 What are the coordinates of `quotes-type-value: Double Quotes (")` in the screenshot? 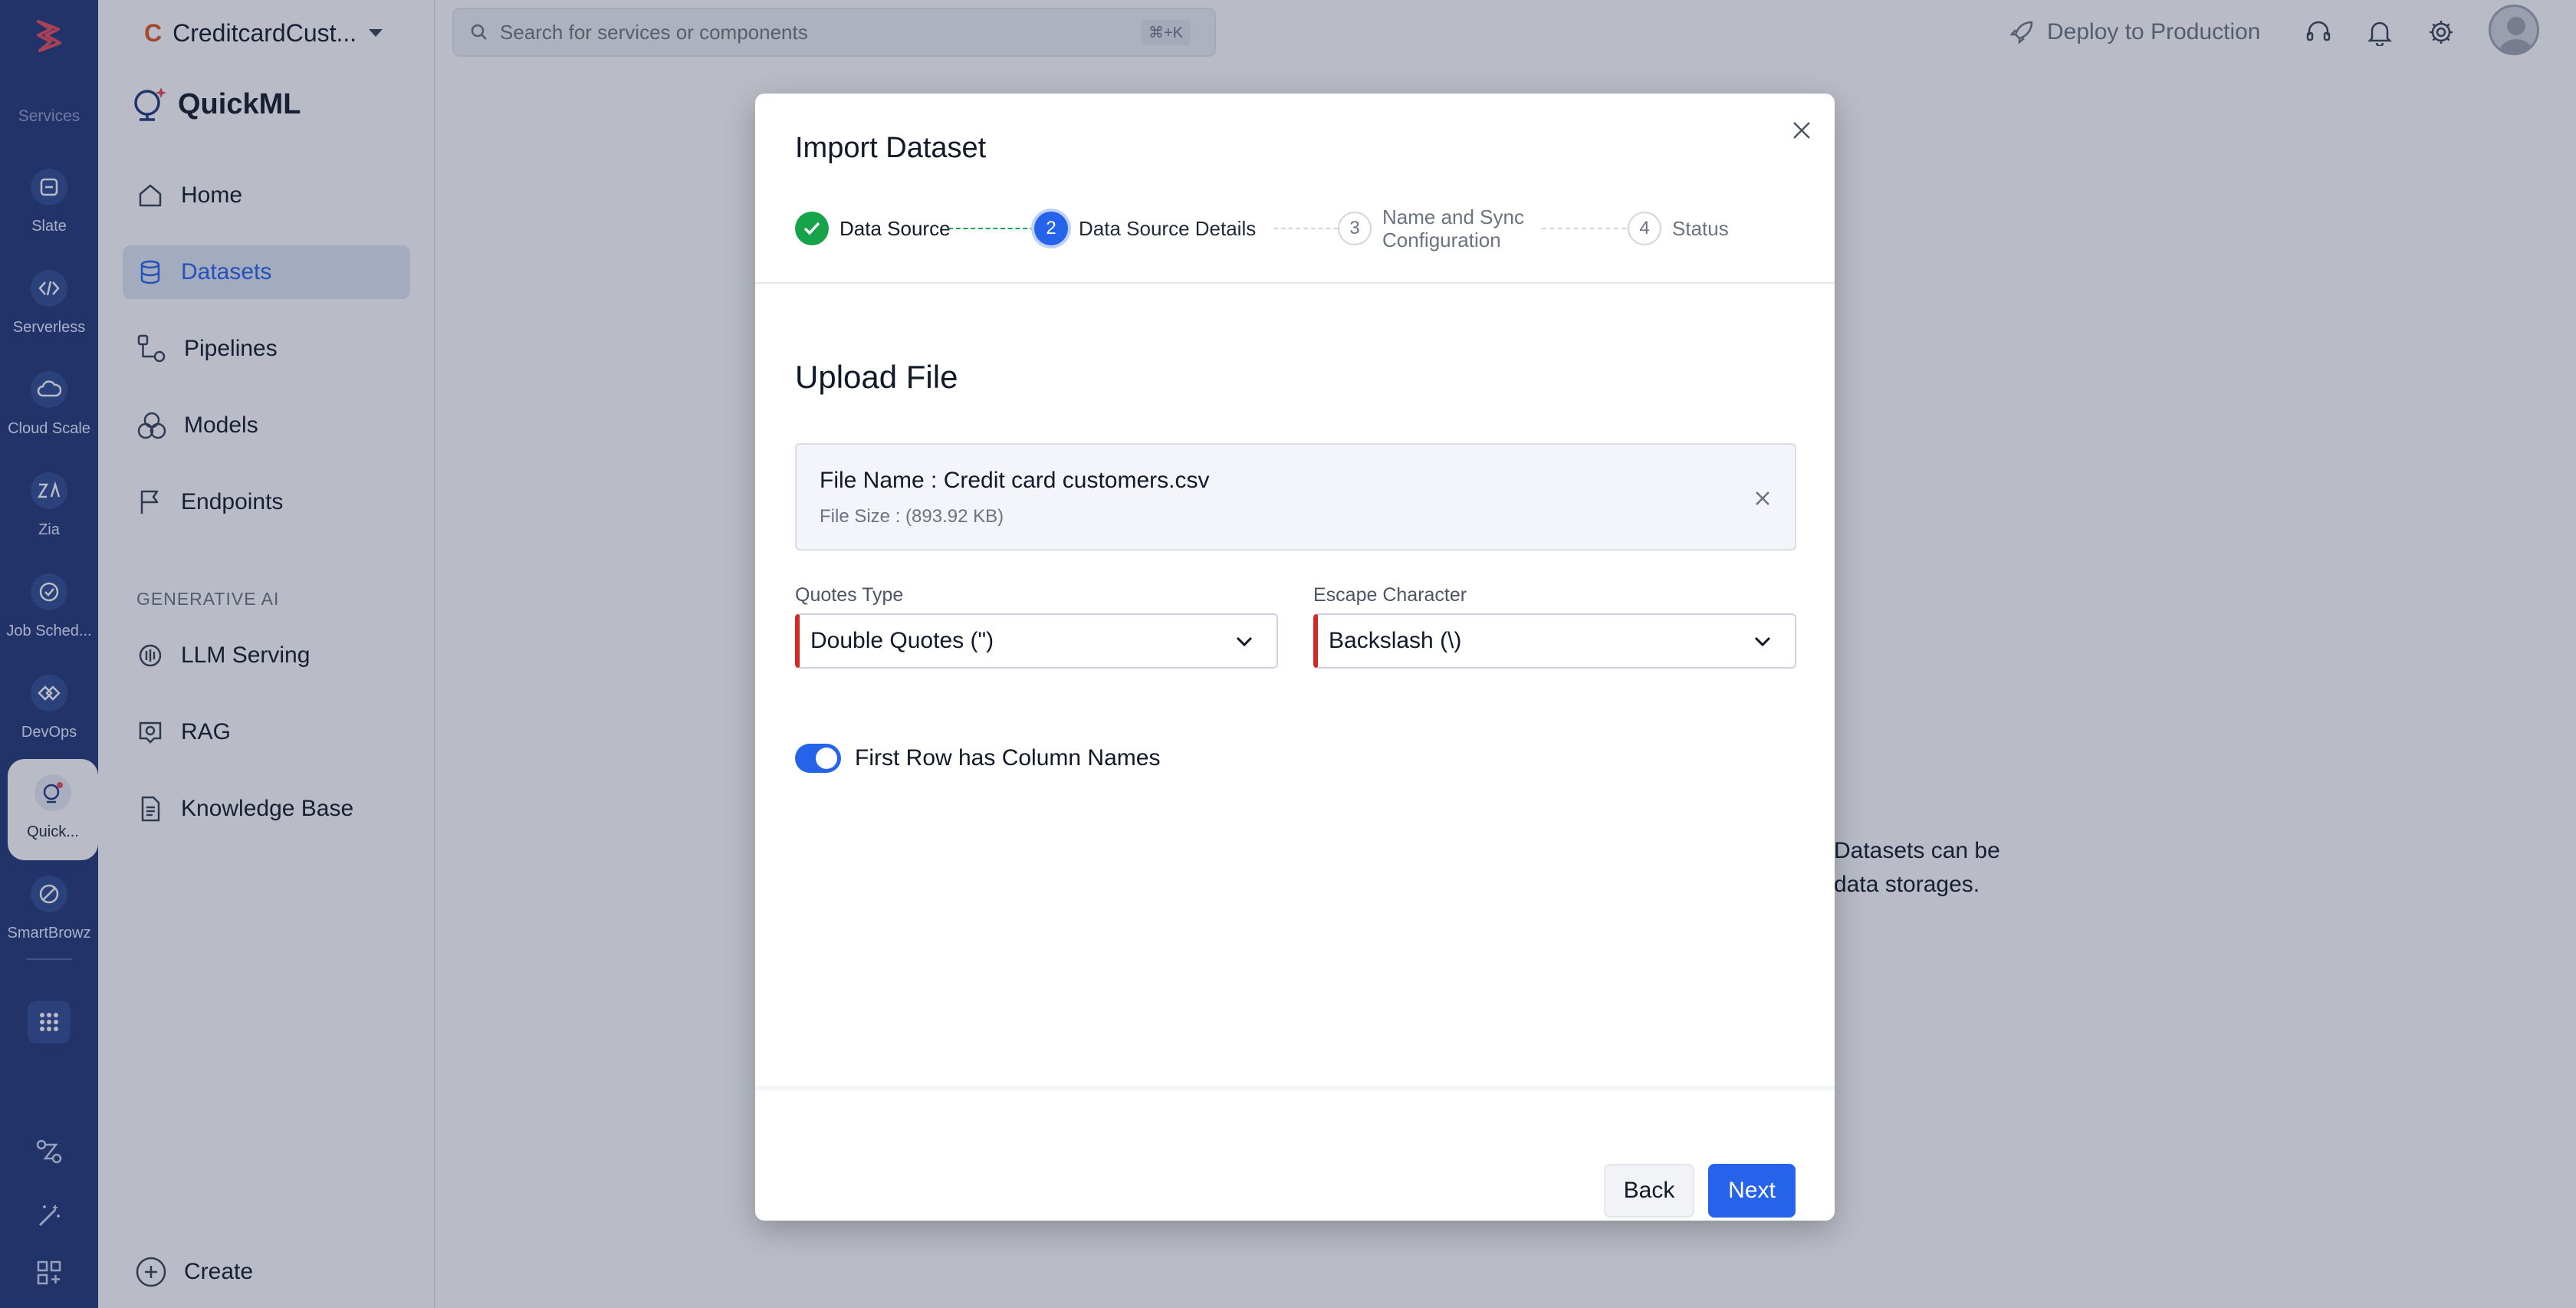 It's located at (902, 640).